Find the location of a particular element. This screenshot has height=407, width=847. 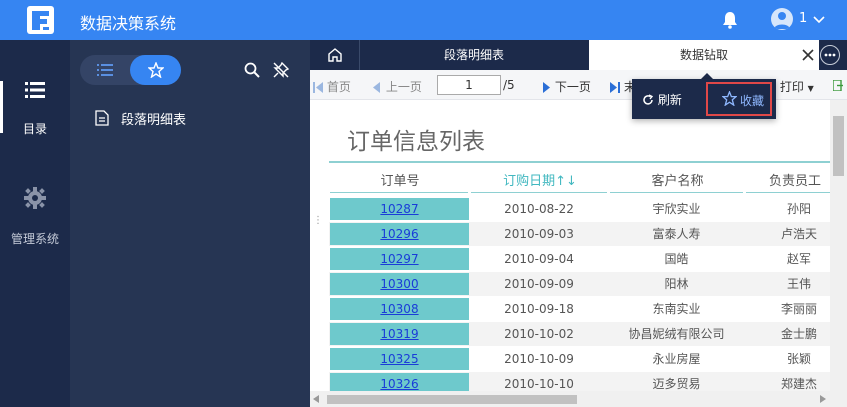

tab-paragraph-detail: 段落明细表 is located at coordinates (474, 55).